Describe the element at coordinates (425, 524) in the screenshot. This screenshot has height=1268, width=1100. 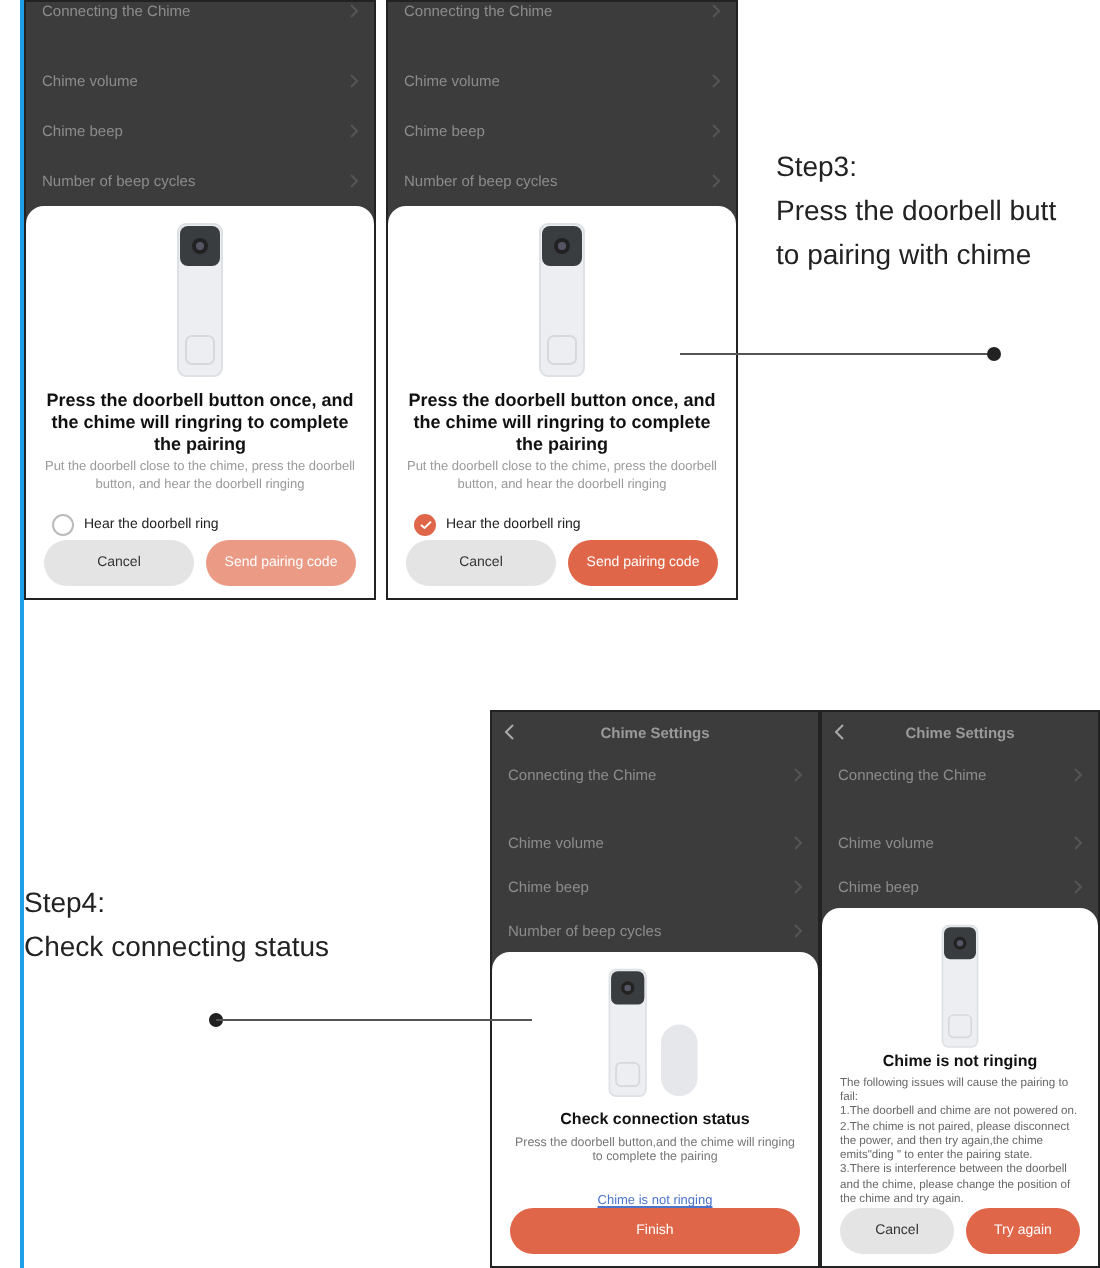
I see `check-icon` at that location.